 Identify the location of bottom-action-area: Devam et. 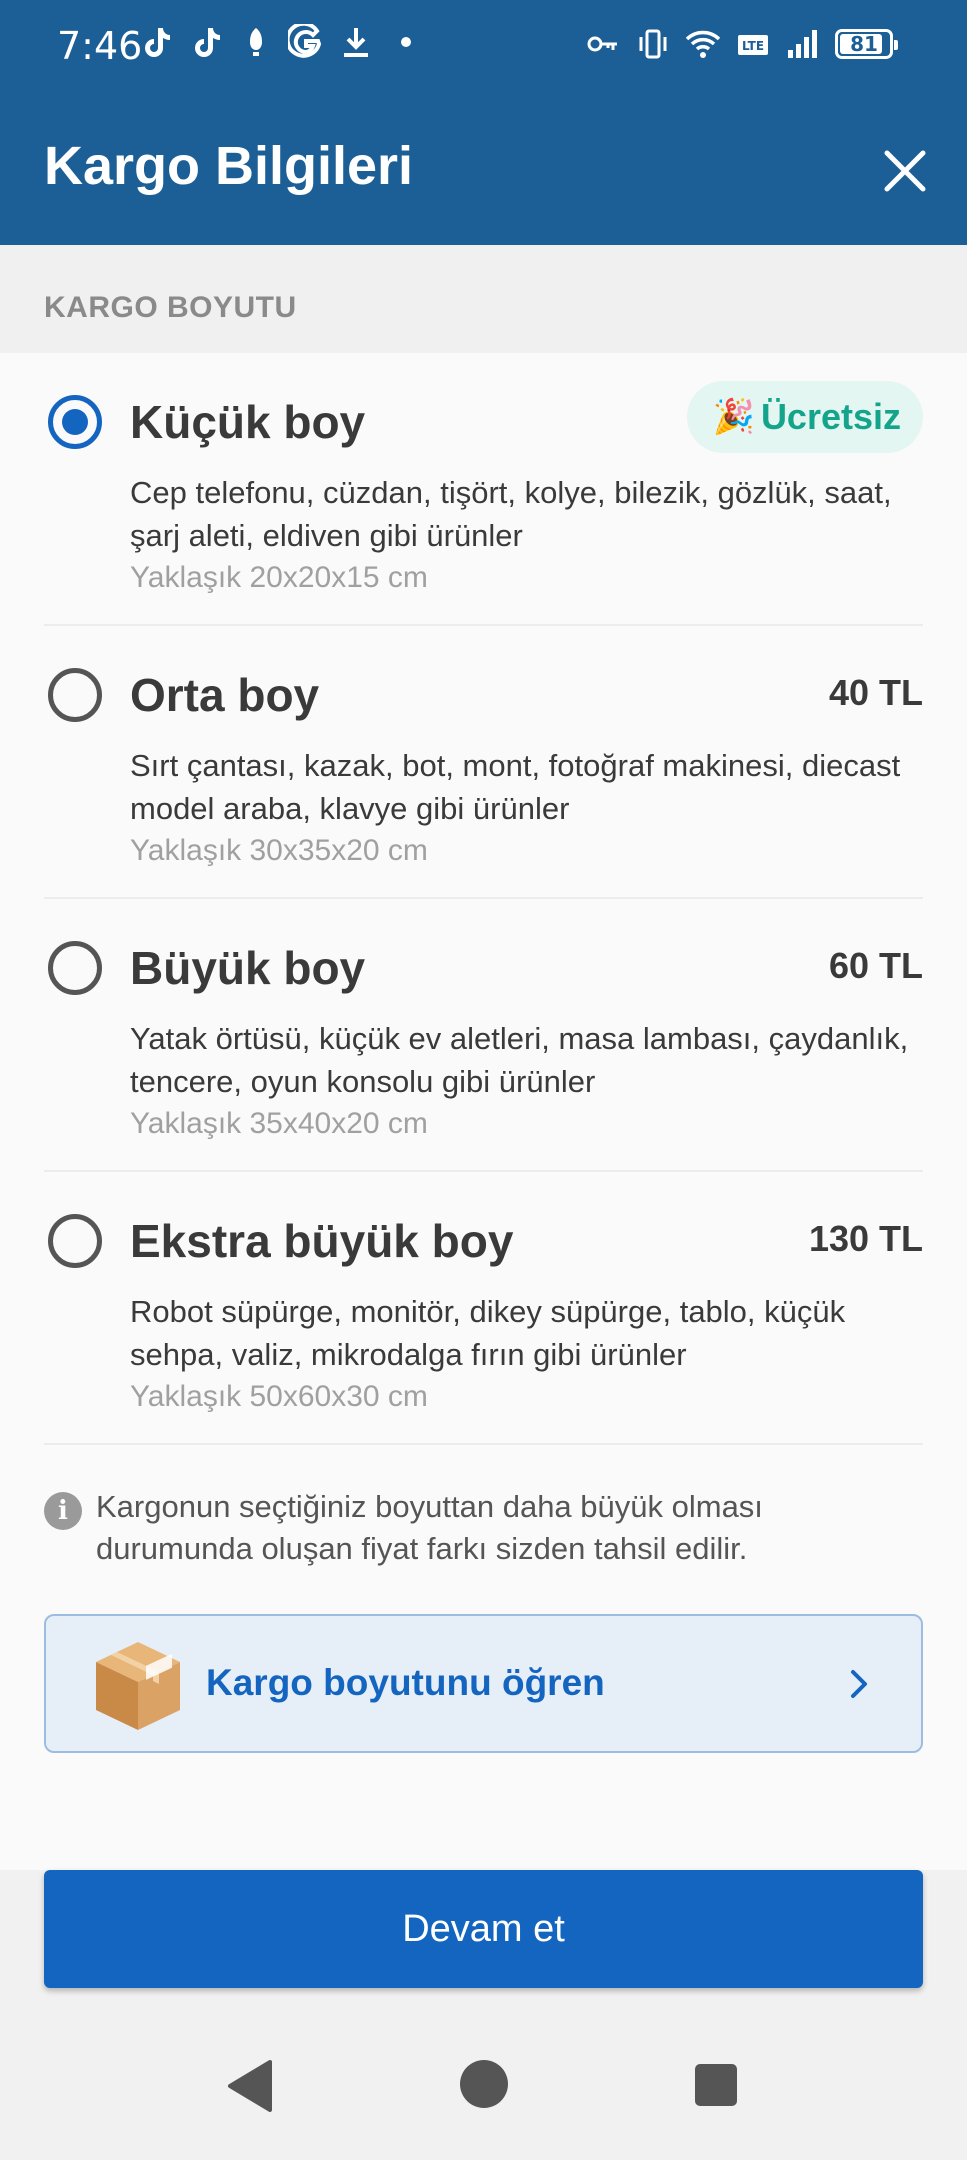
(483, 1943).